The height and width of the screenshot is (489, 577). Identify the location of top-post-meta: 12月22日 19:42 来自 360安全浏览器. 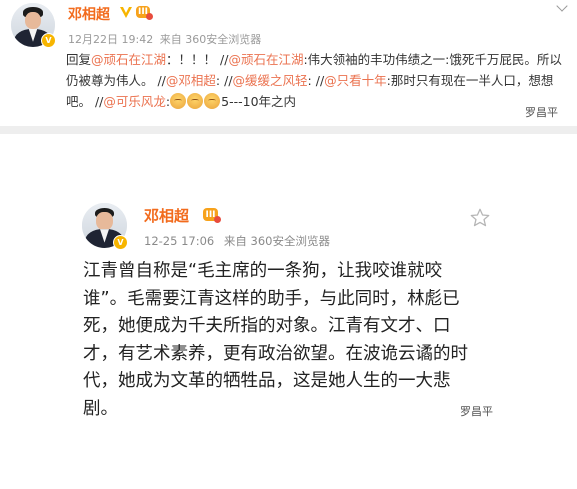
(164, 39).